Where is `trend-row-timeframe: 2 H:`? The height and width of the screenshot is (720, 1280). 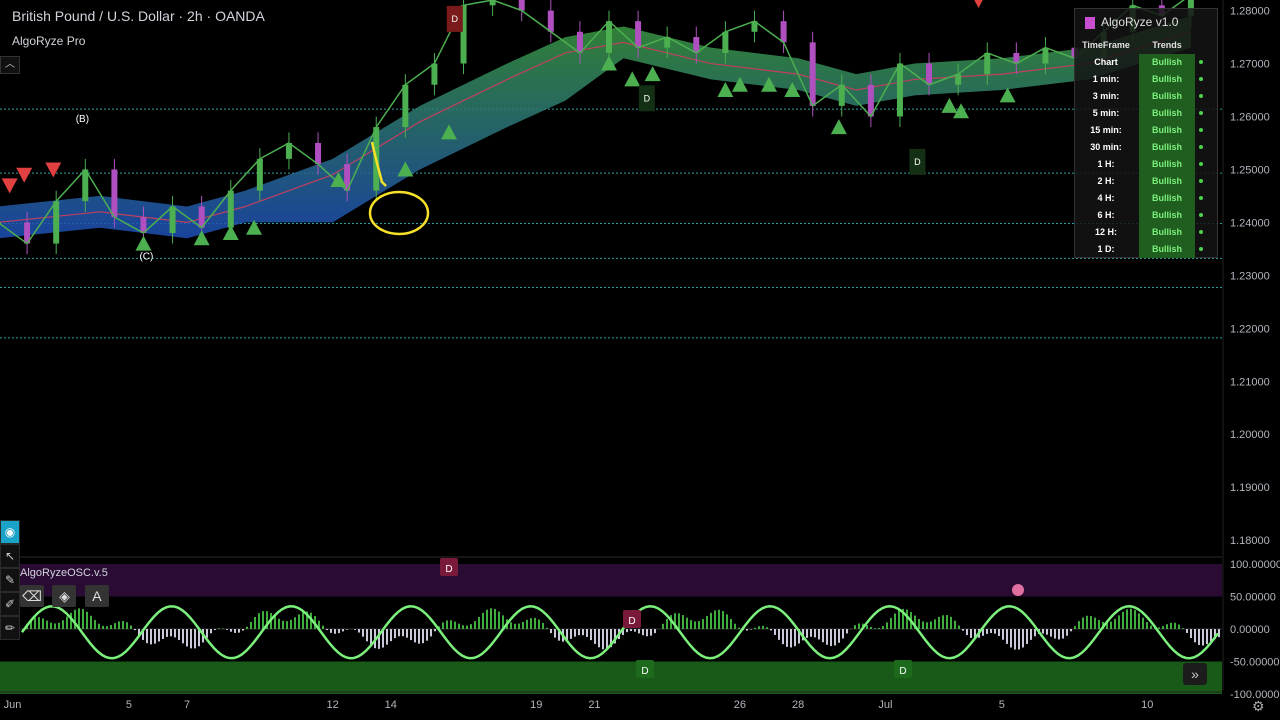 trend-row-timeframe: 2 H: is located at coordinates (1106, 181).